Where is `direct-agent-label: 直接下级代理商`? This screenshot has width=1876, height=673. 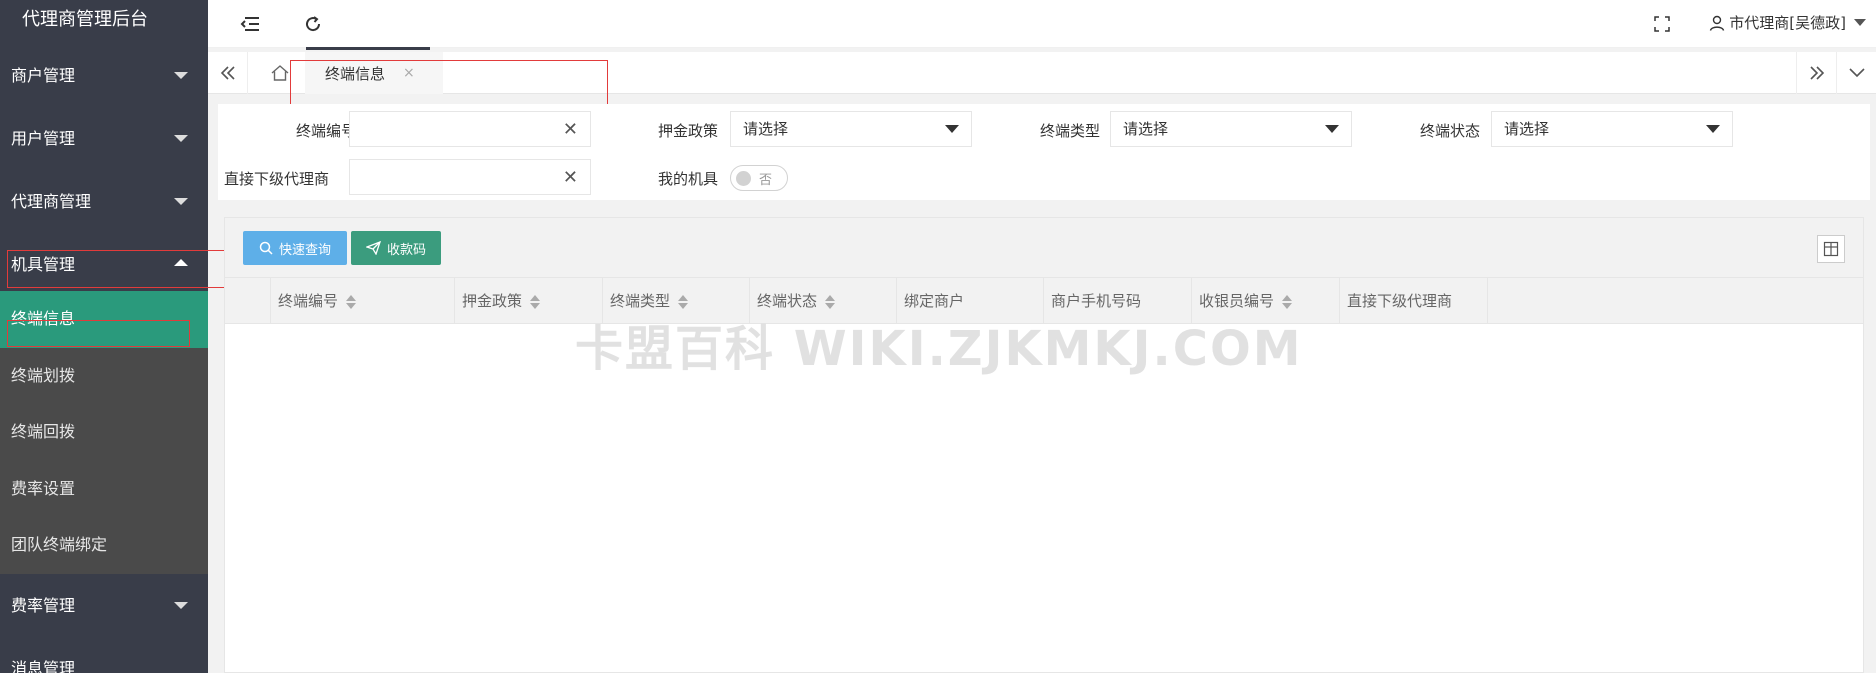 direct-agent-label: 直接下级代理商 is located at coordinates (277, 179).